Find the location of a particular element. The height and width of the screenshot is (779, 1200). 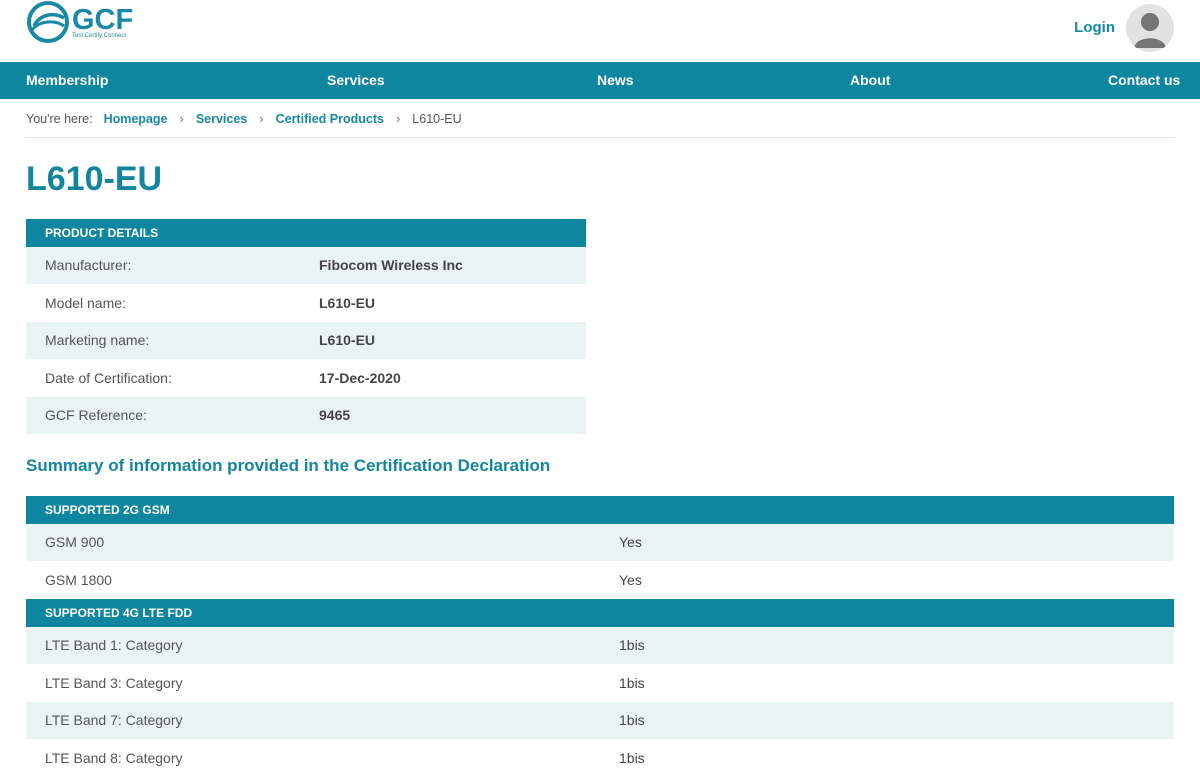

table-row: Marketing name: L610-EU is located at coordinates (306, 341).